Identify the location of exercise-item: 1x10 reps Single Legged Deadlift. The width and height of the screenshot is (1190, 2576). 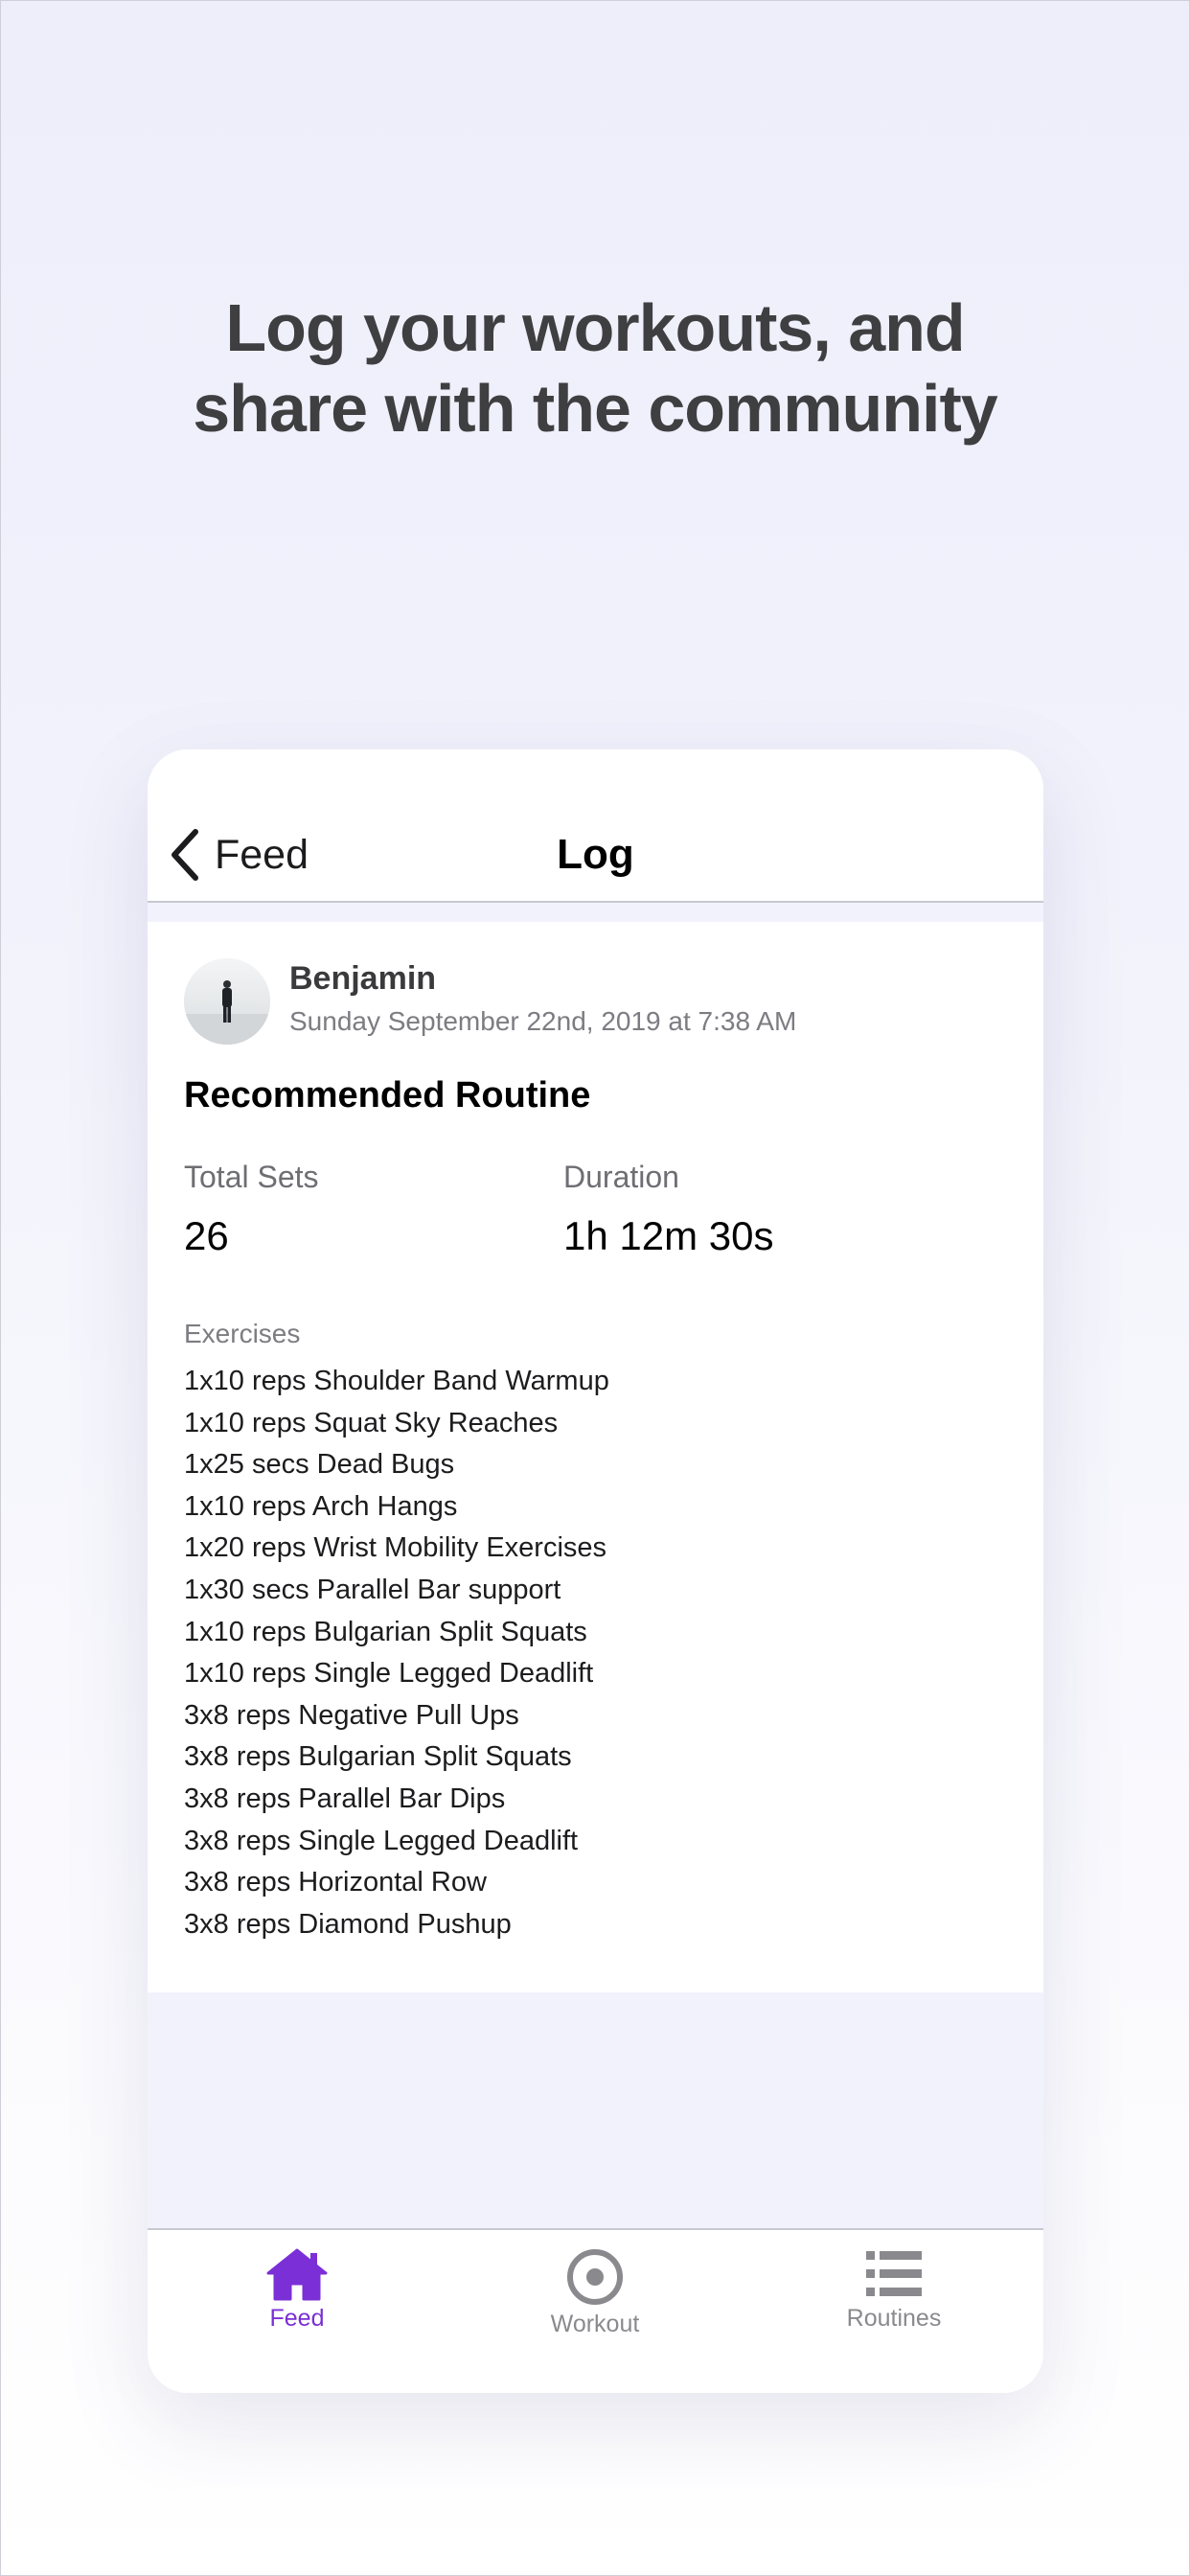
(389, 1674).